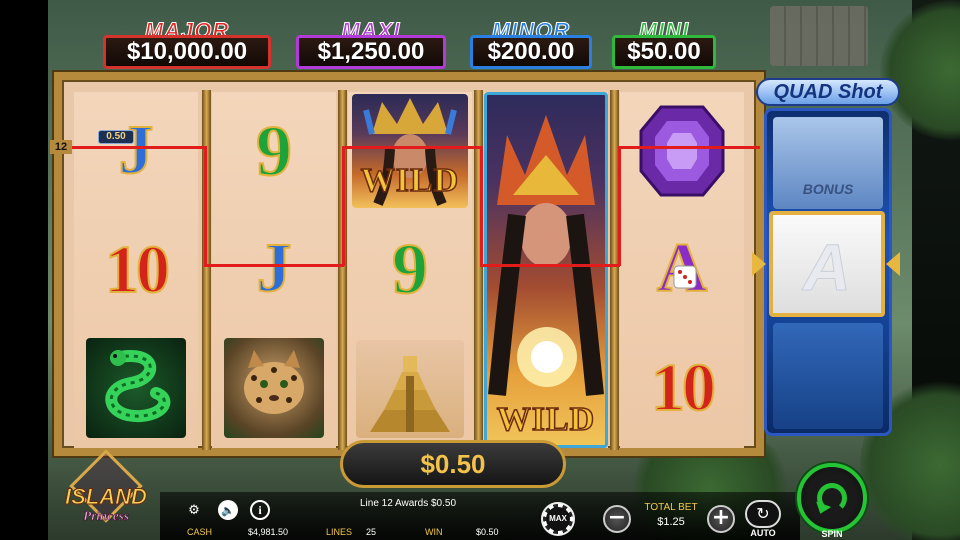 Image resolution: width=960 pixels, height=540 pixels. I want to click on payline-number: 12, so click(61, 147).